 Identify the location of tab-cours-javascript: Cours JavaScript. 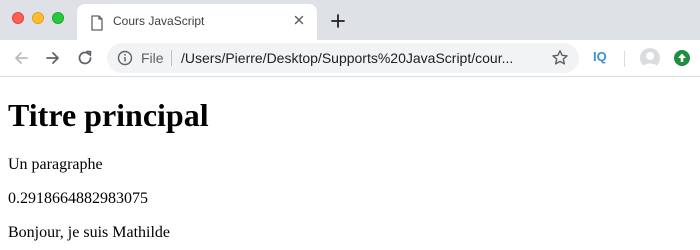
(197, 22).